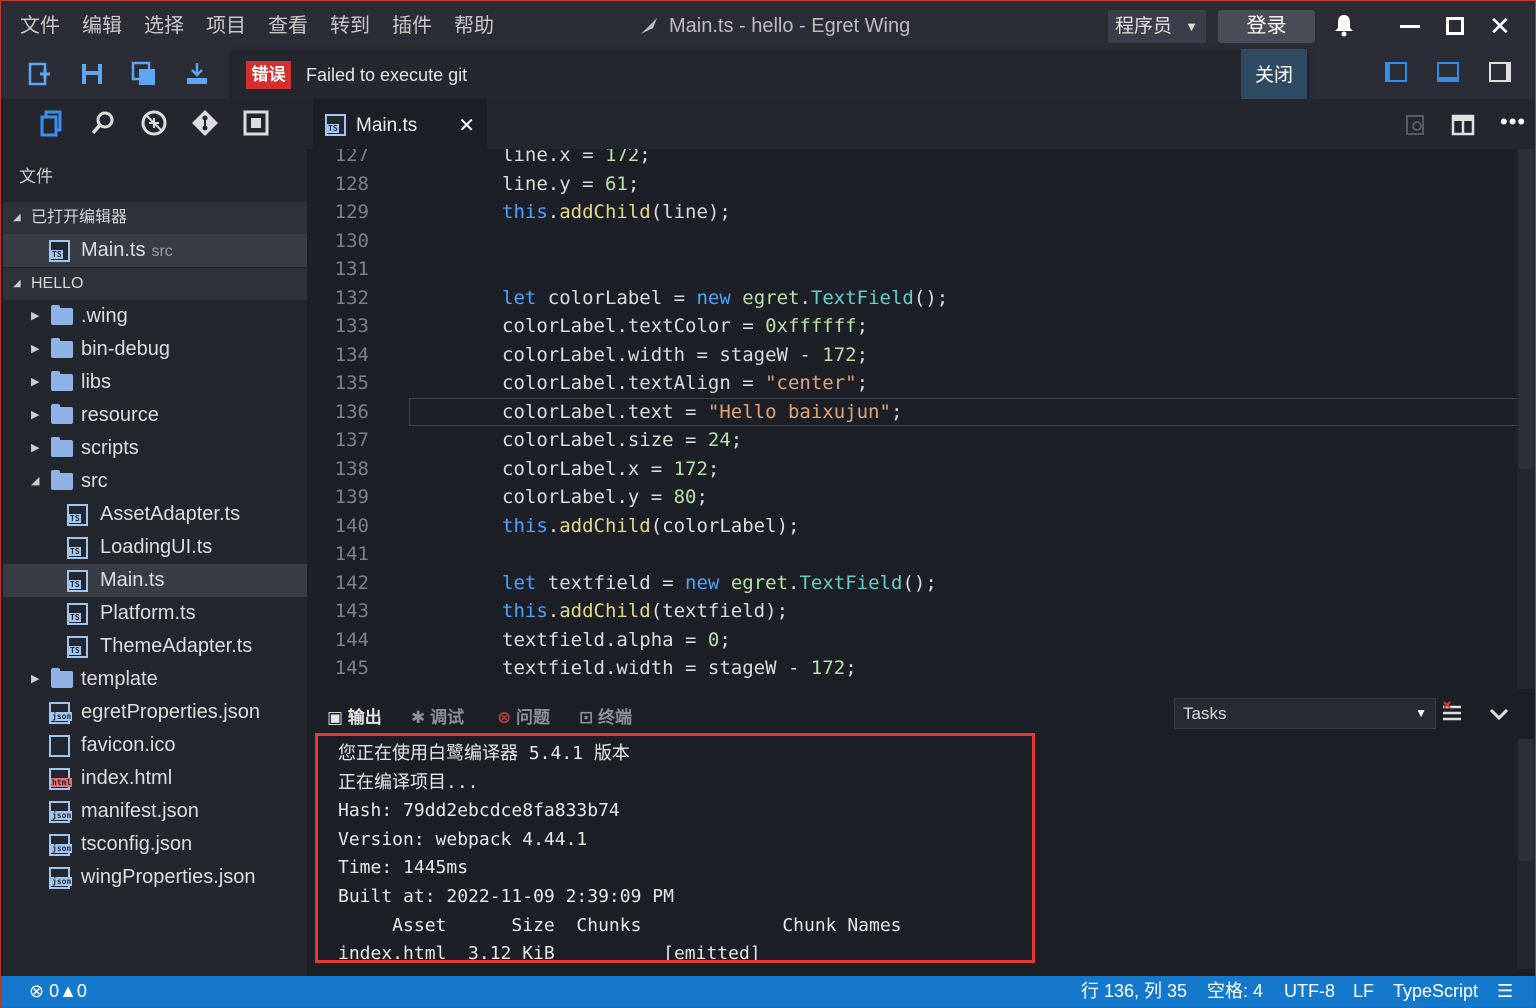  Describe the element at coordinates (256, 123) in the screenshot. I see `extensions-icon` at that location.